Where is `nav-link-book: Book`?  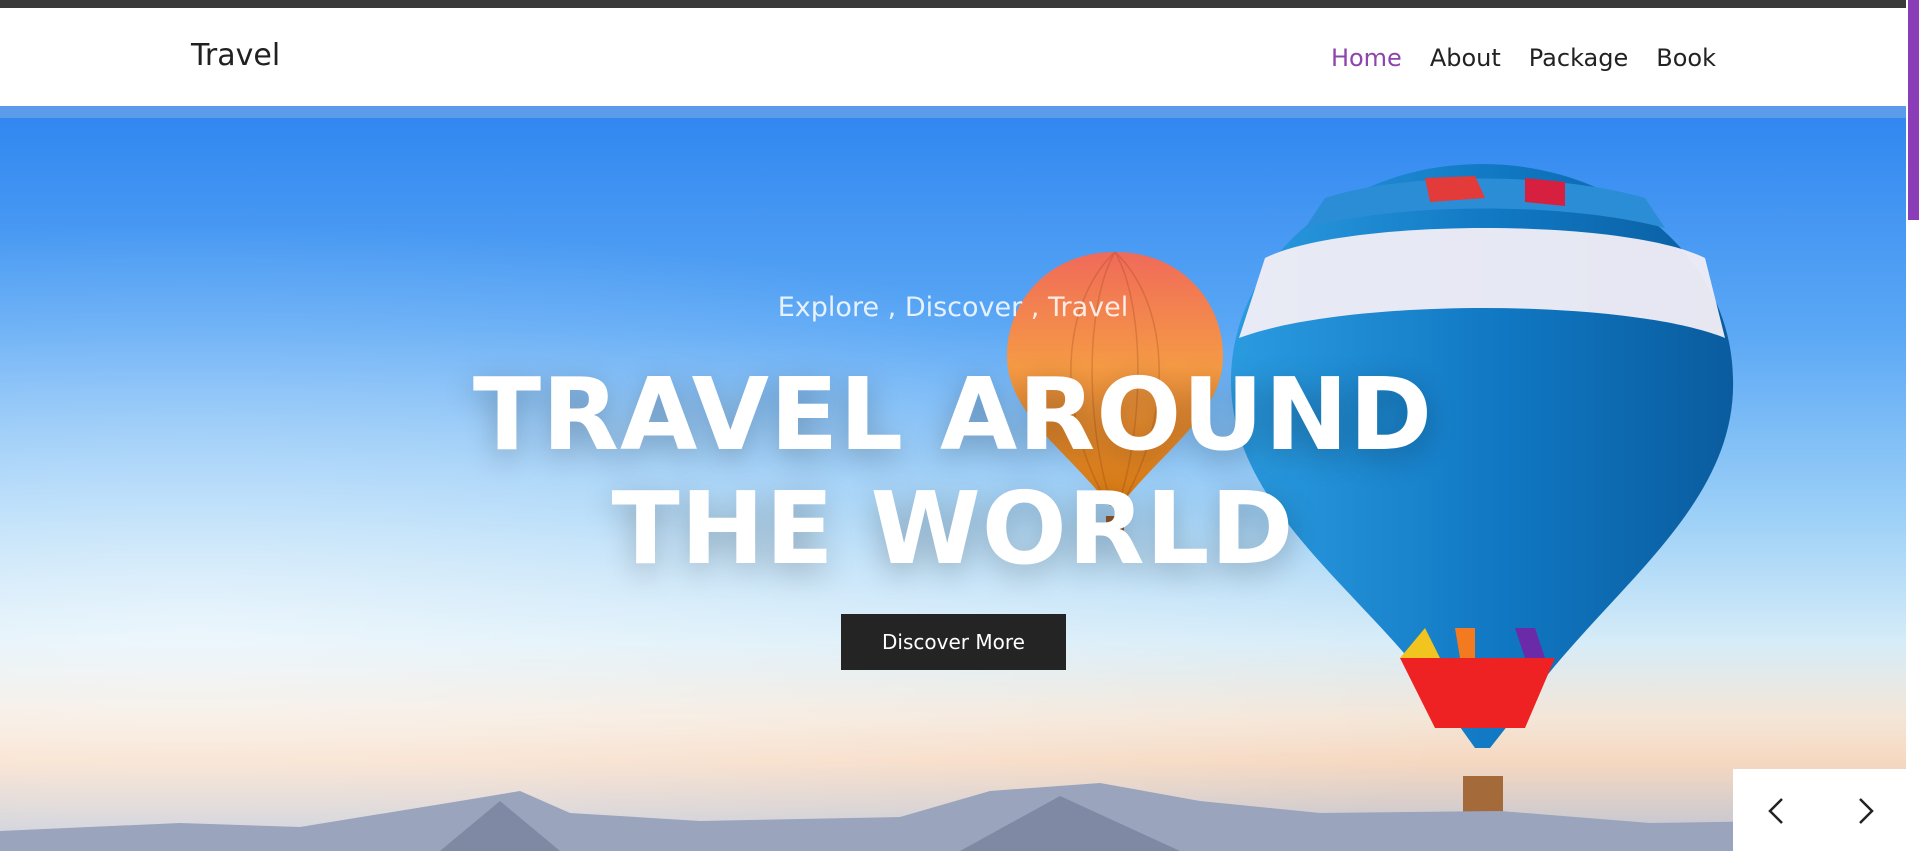 nav-link-book: Book is located at coordinates (1686, 58).